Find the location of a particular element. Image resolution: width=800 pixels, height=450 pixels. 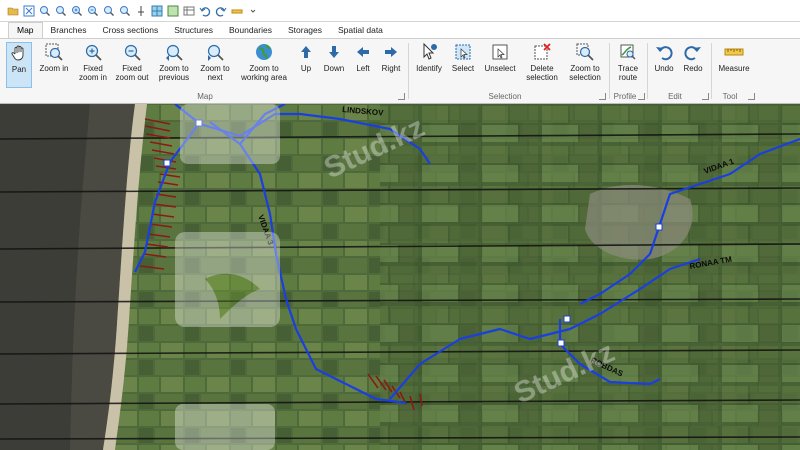

zoom-selection-icon is located at coordinates (585, 52).